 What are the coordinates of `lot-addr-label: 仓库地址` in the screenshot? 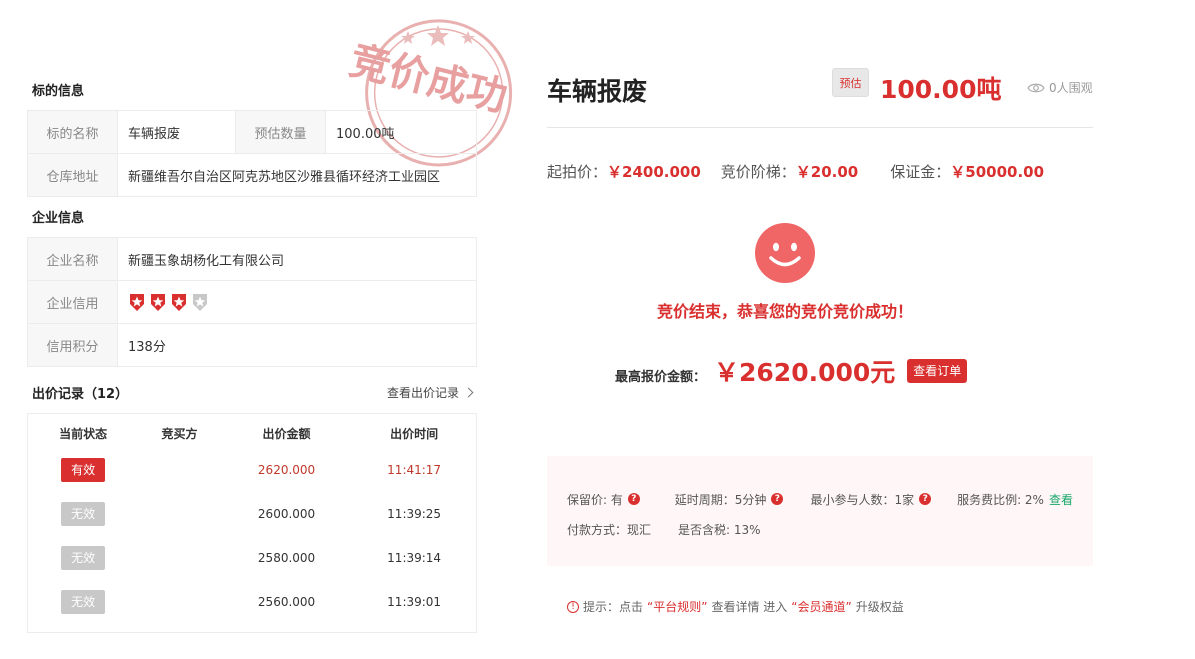 It's located at (72, 175).